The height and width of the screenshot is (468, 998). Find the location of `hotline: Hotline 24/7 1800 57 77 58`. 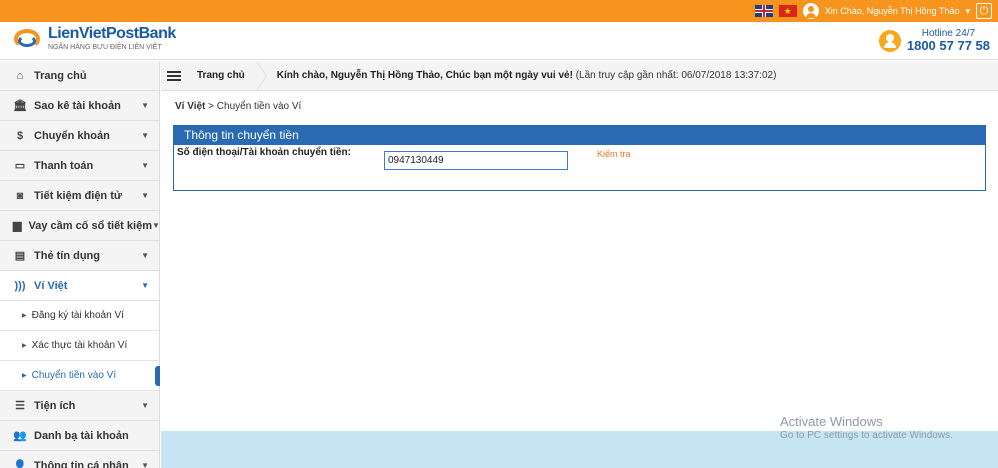

hotline: Hotline 24/7 1800 57 77 58 is located at coordinates (934, 40).